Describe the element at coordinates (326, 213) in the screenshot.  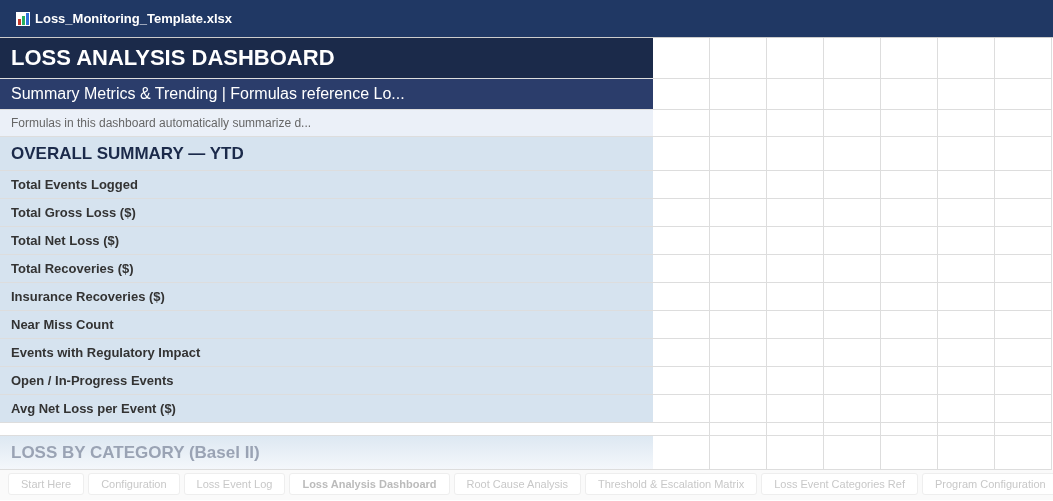
I see `metric-label: Total Gross Loss ($)` at that location.